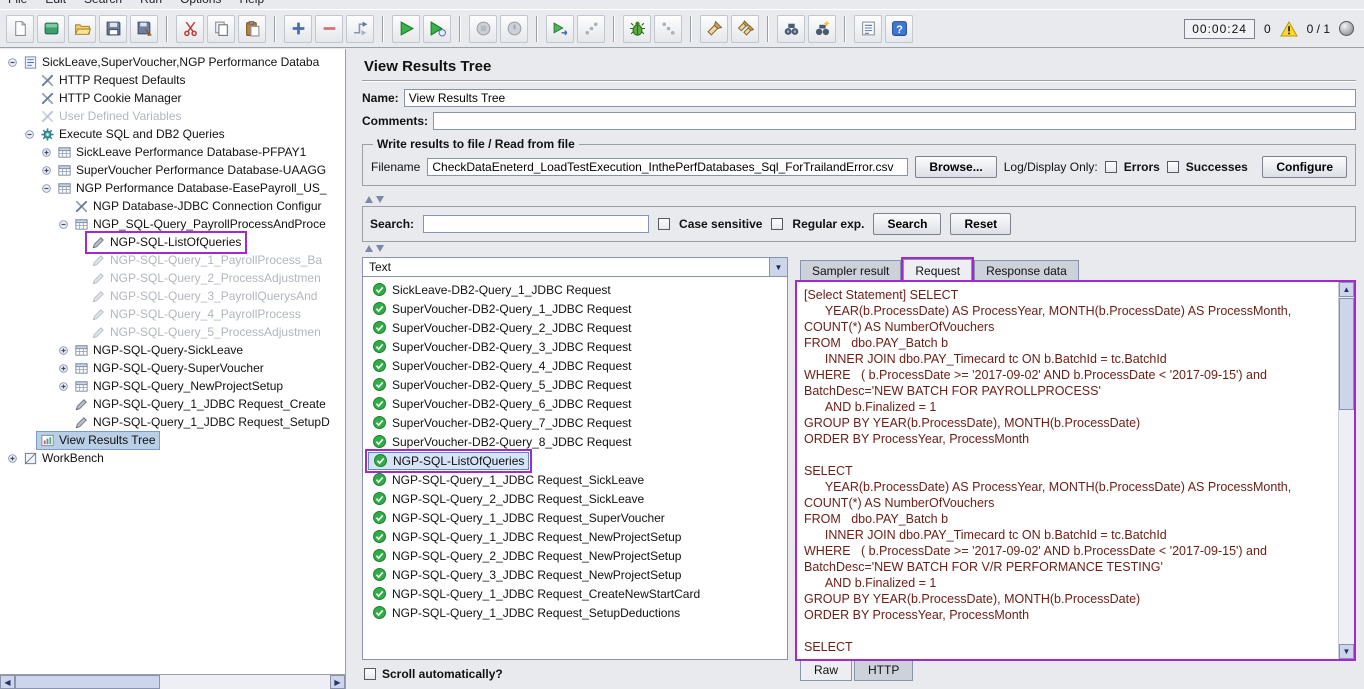  I want to click on tree-item: Execute SQL and DB2 Queries, so click(172, 134).